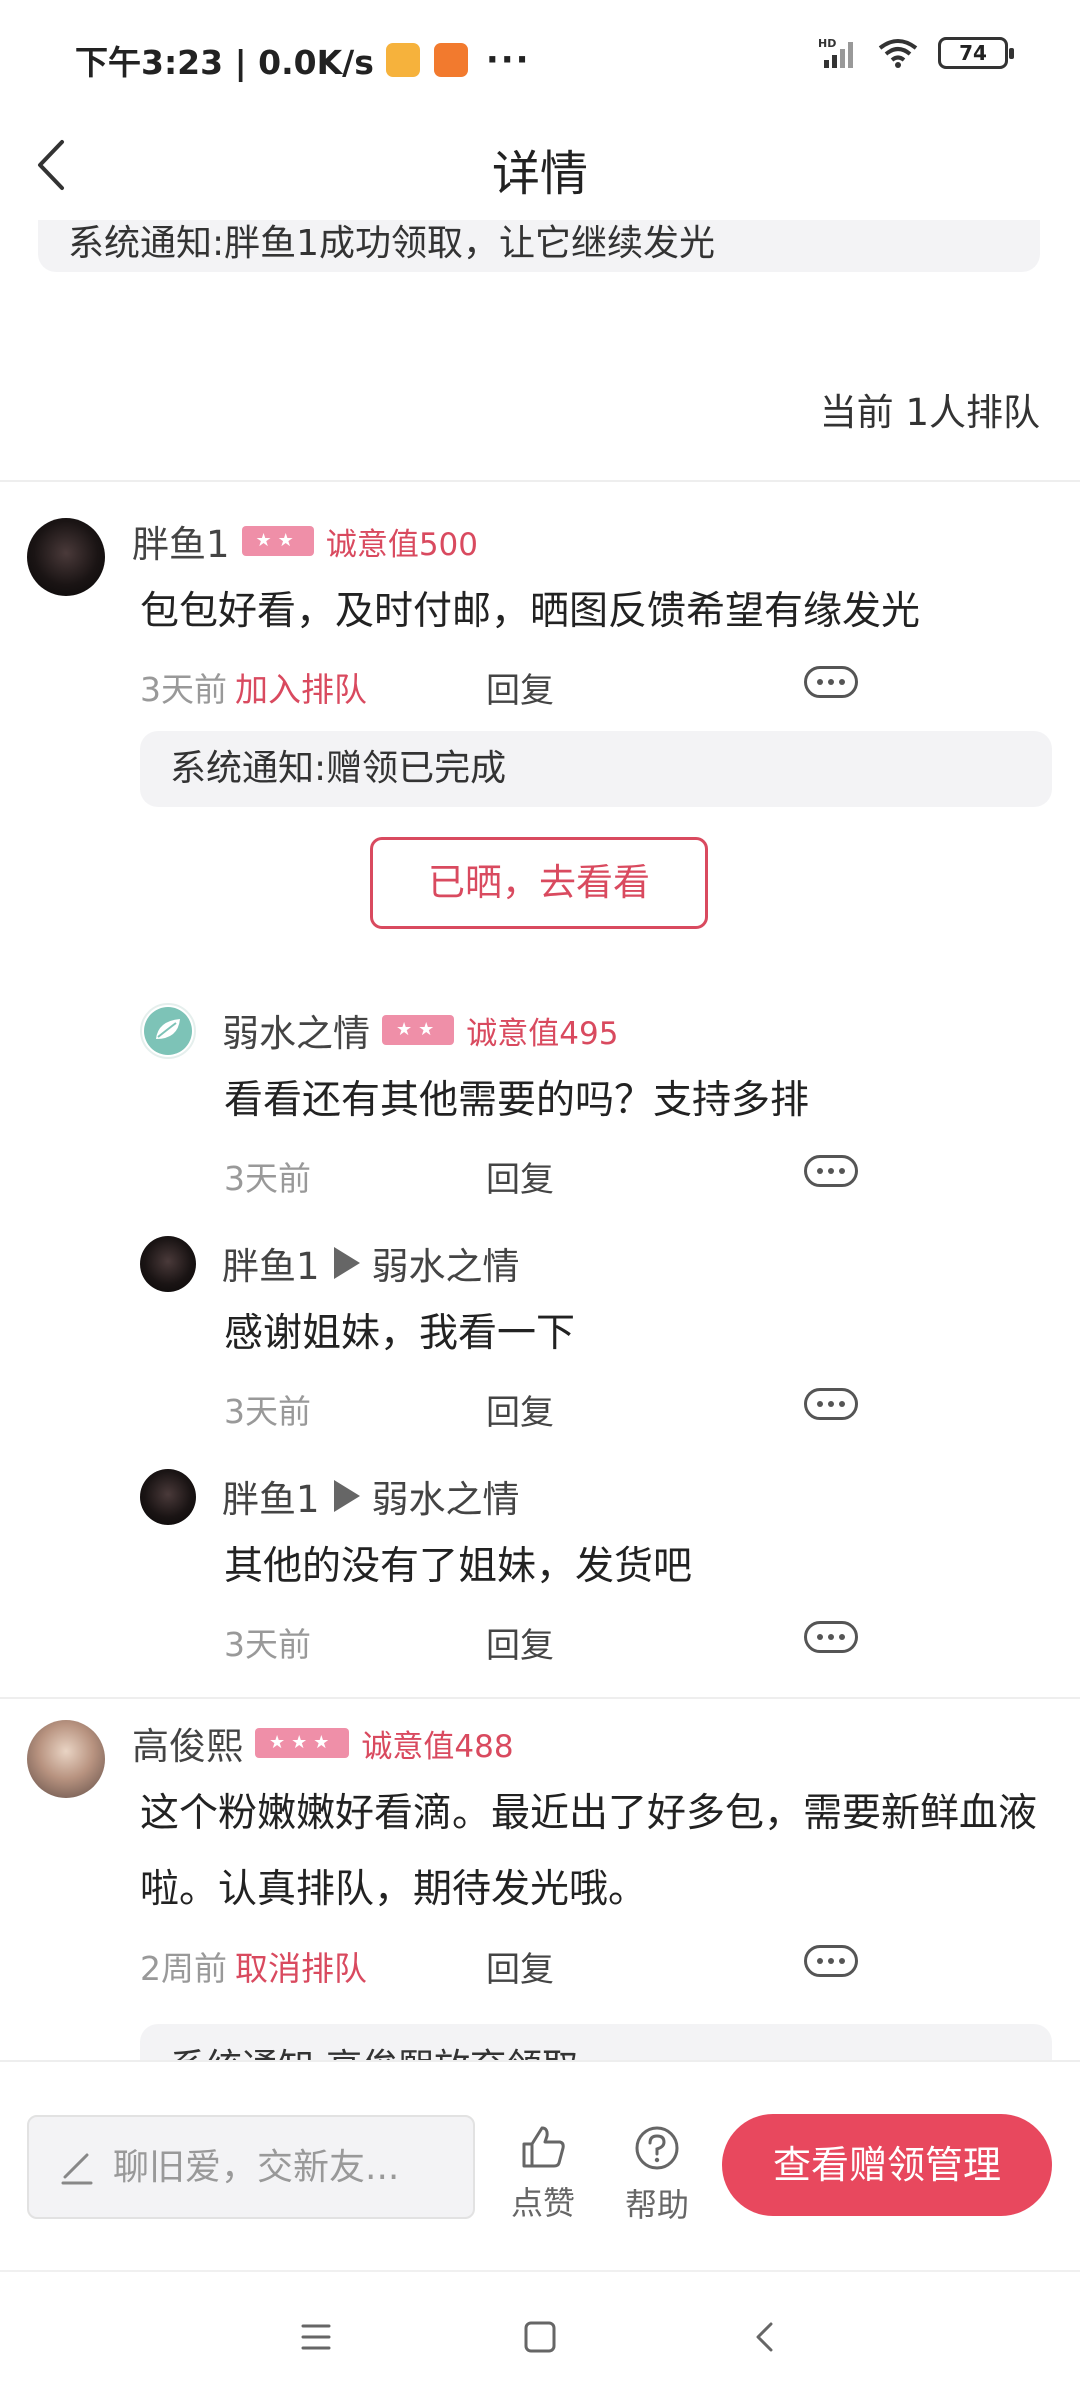 Image resolution: width=1080 pixels, height=2400 pixels. I want to click on top-system-notice-text: 系统通知:胖鱼1成功领取，让它继续发光, so click(392, 243).